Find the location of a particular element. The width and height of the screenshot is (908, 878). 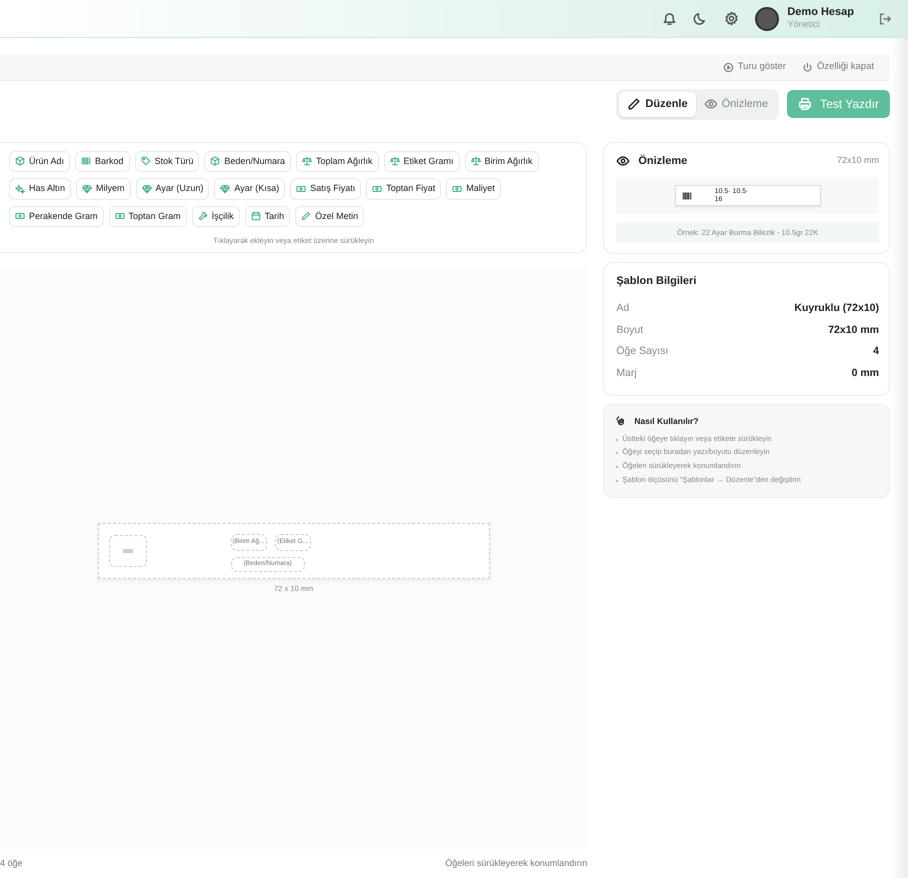

info-value: 72x10 mm is located at coordinates (853, 330).